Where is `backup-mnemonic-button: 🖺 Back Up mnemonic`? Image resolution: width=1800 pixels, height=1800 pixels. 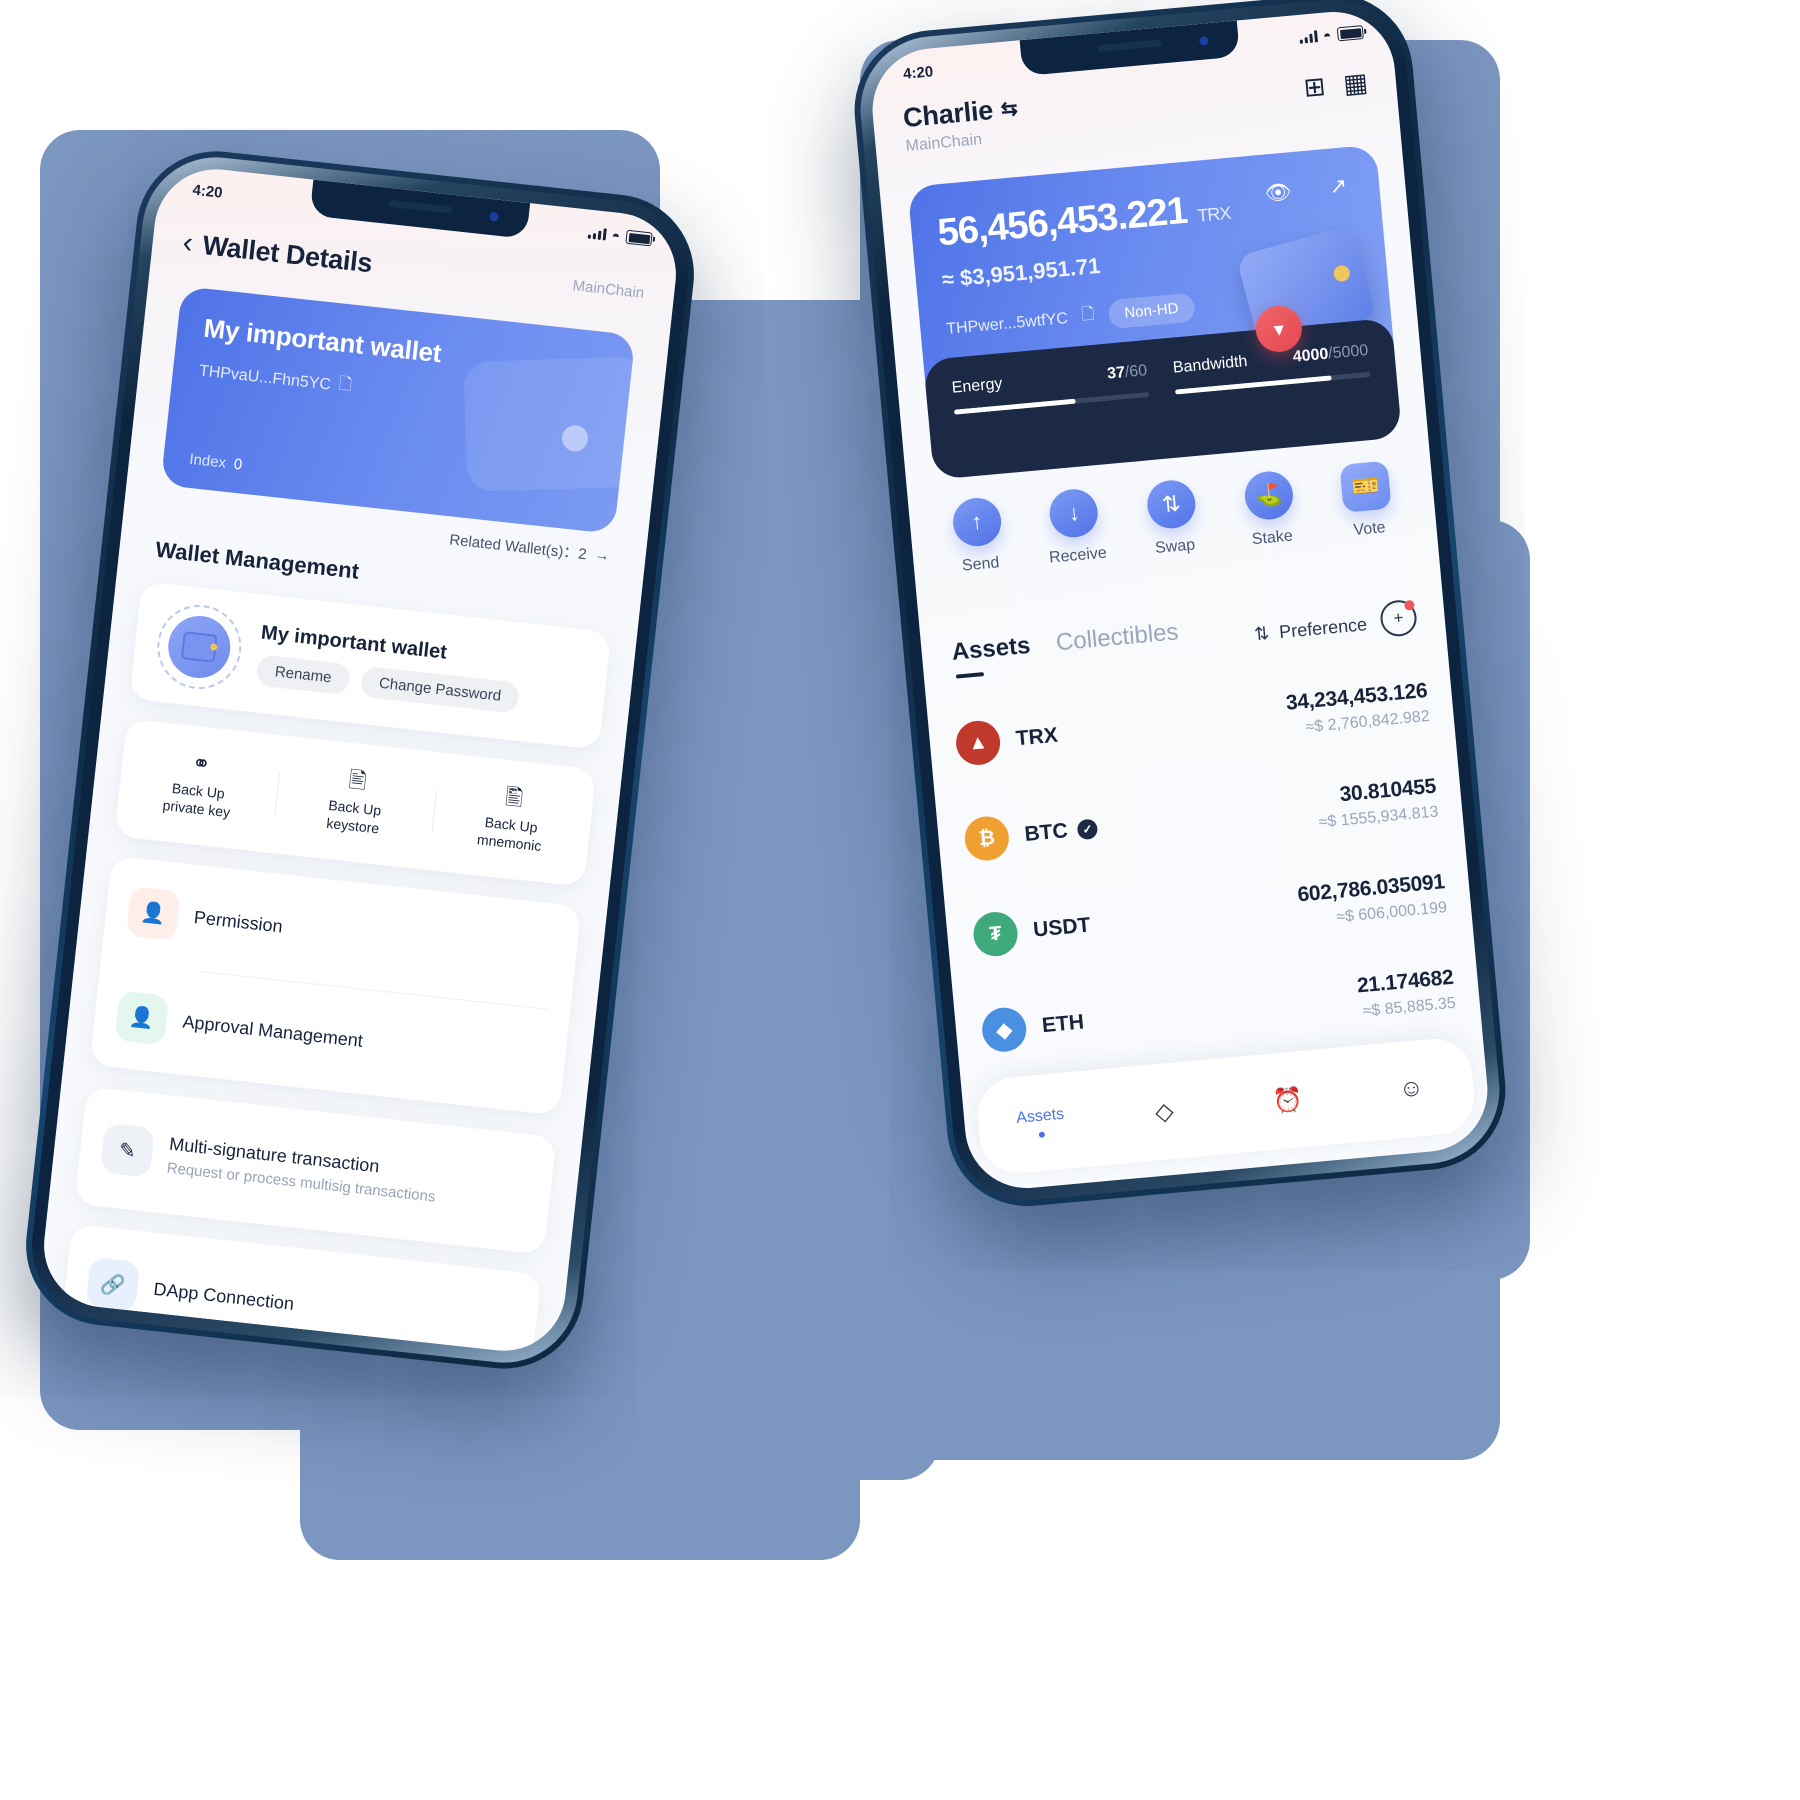
backup-mnemonic-button: 🖺 Back Up mnemonic is located at coordinates (512, 819).